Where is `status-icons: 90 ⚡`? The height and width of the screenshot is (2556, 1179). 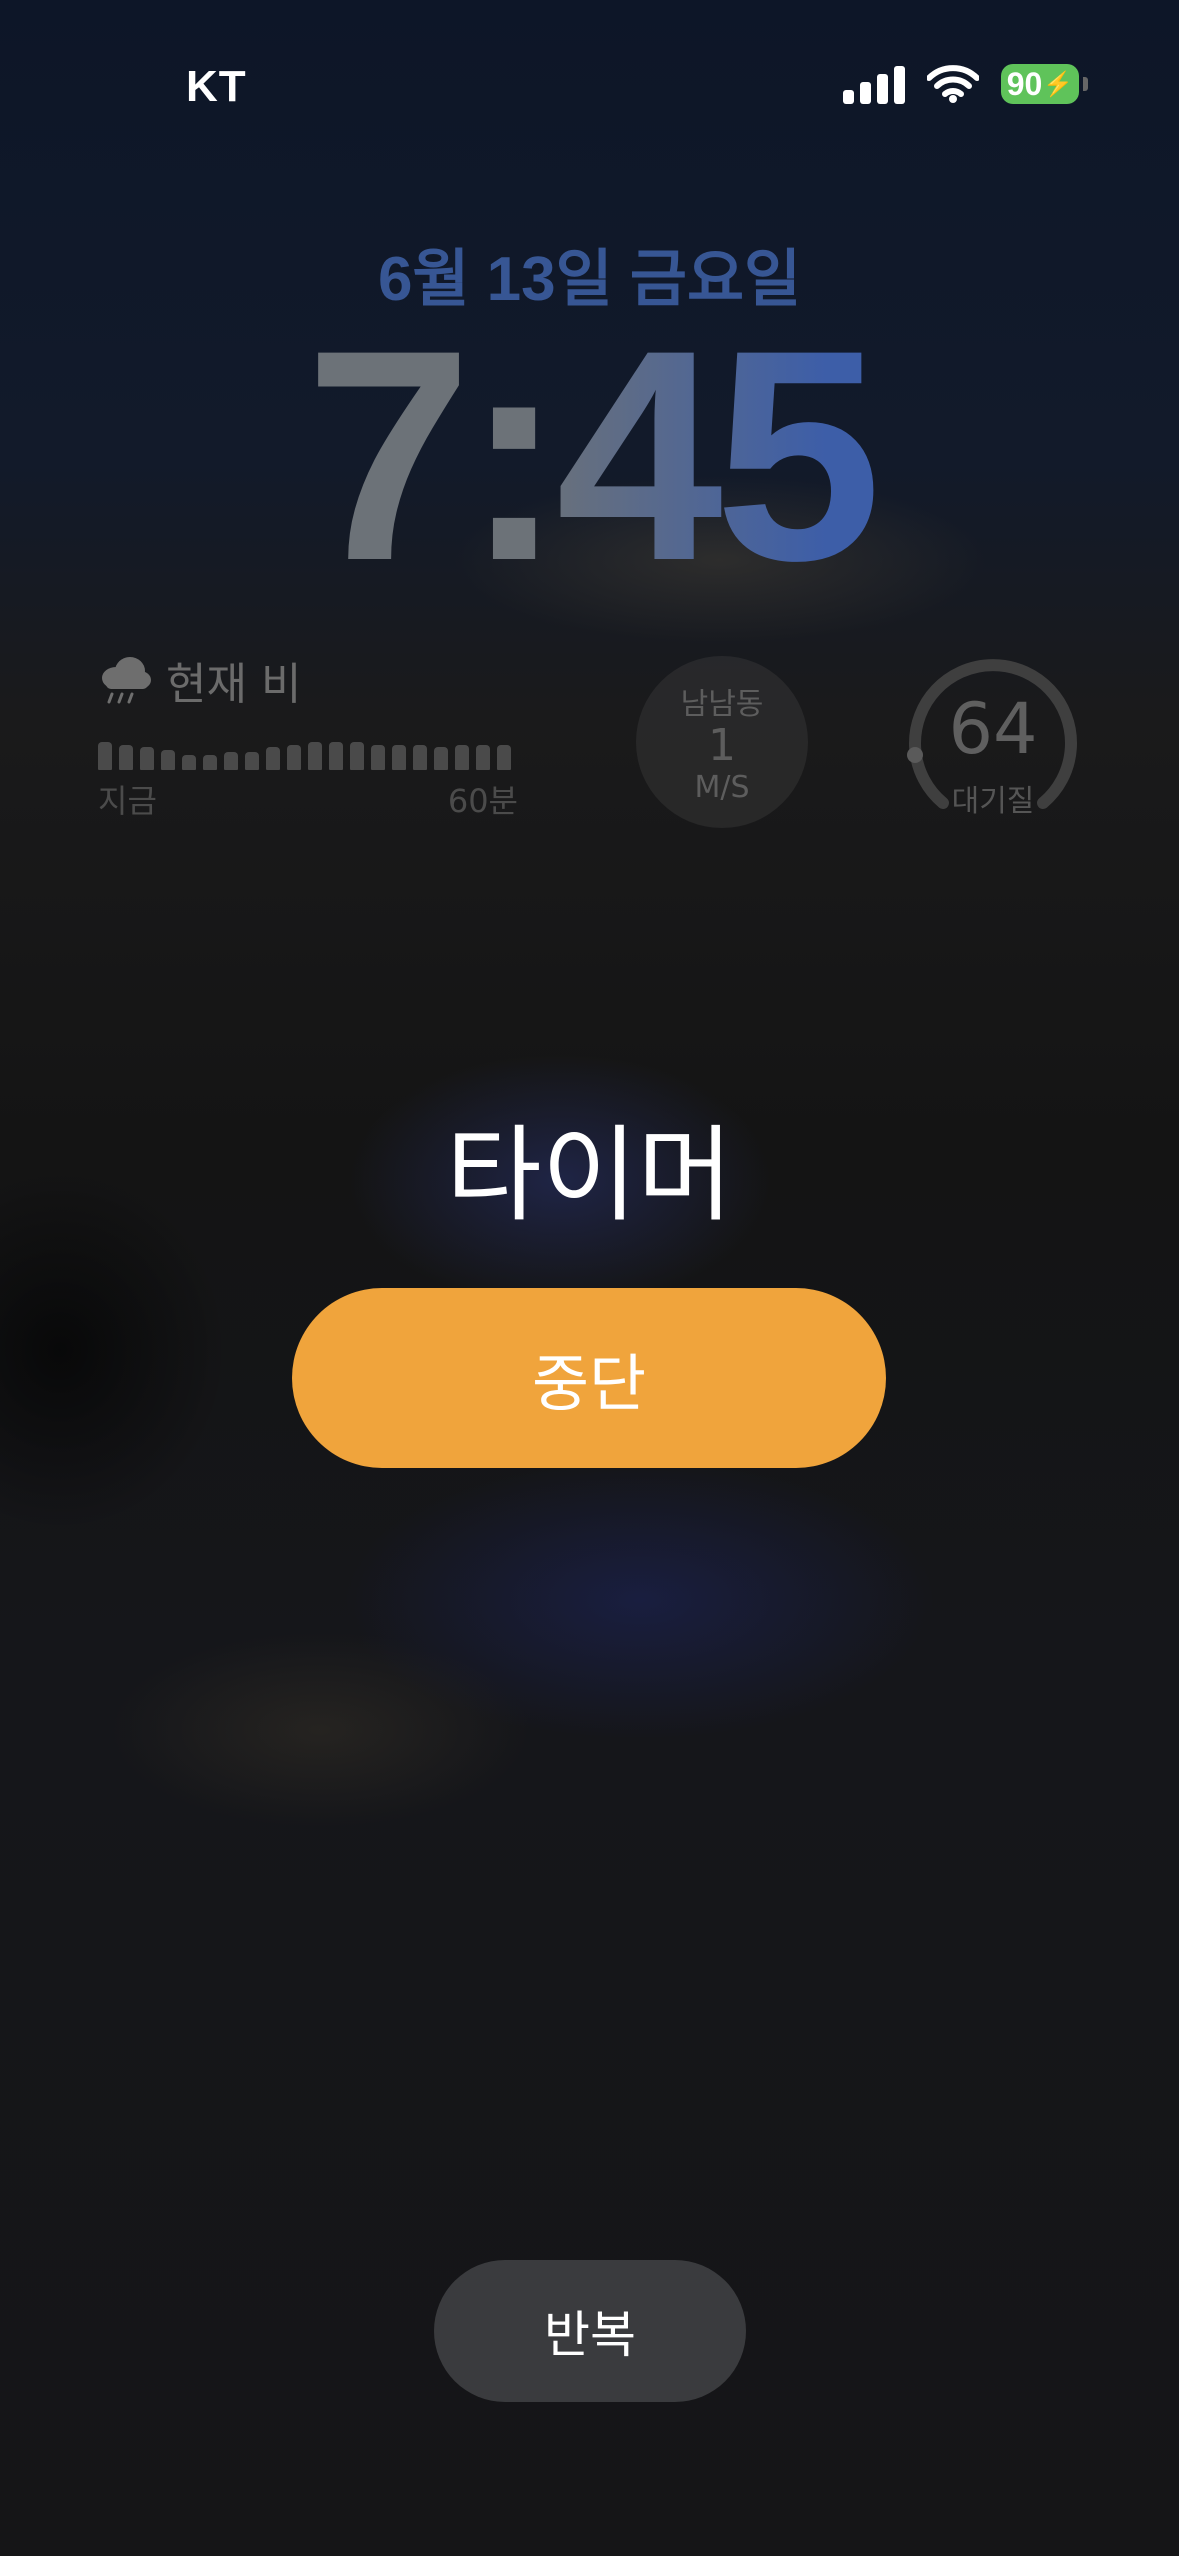 status-icons: 90 ⚡ is located at coordinates (965, 84).